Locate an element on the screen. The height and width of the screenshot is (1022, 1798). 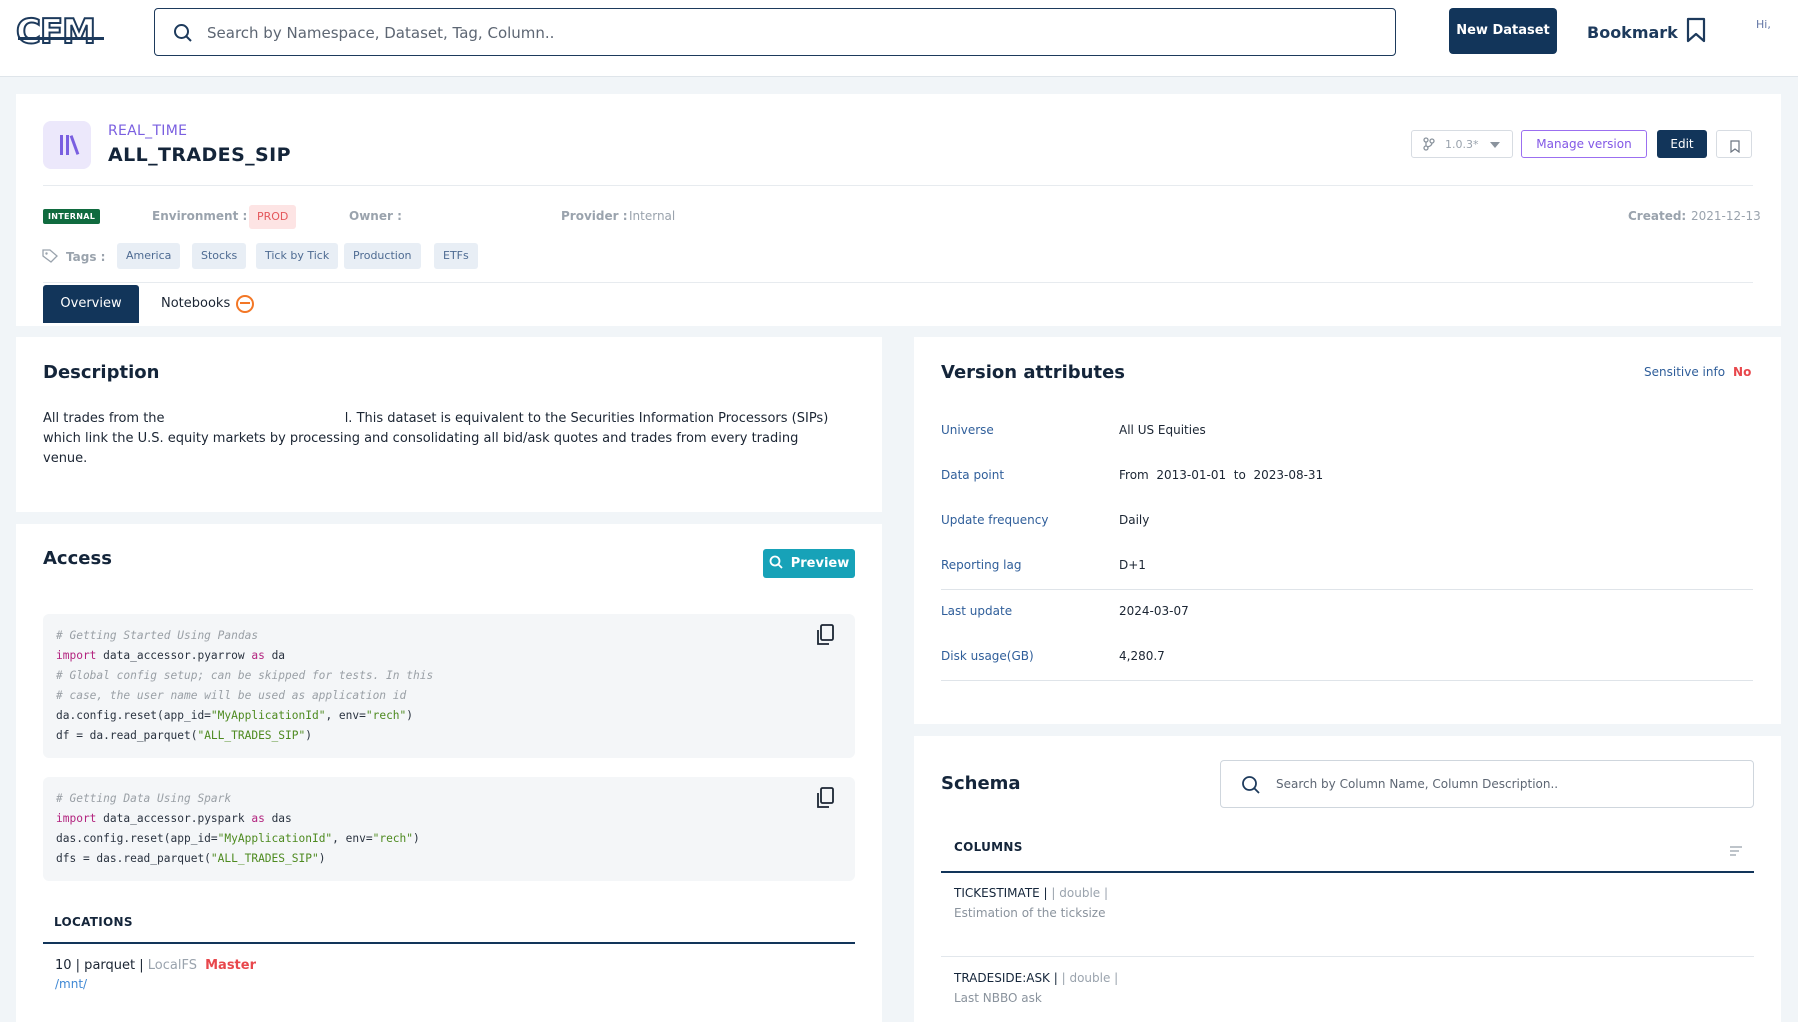
edit-button: Edit is located at coordinates (1682, 144).